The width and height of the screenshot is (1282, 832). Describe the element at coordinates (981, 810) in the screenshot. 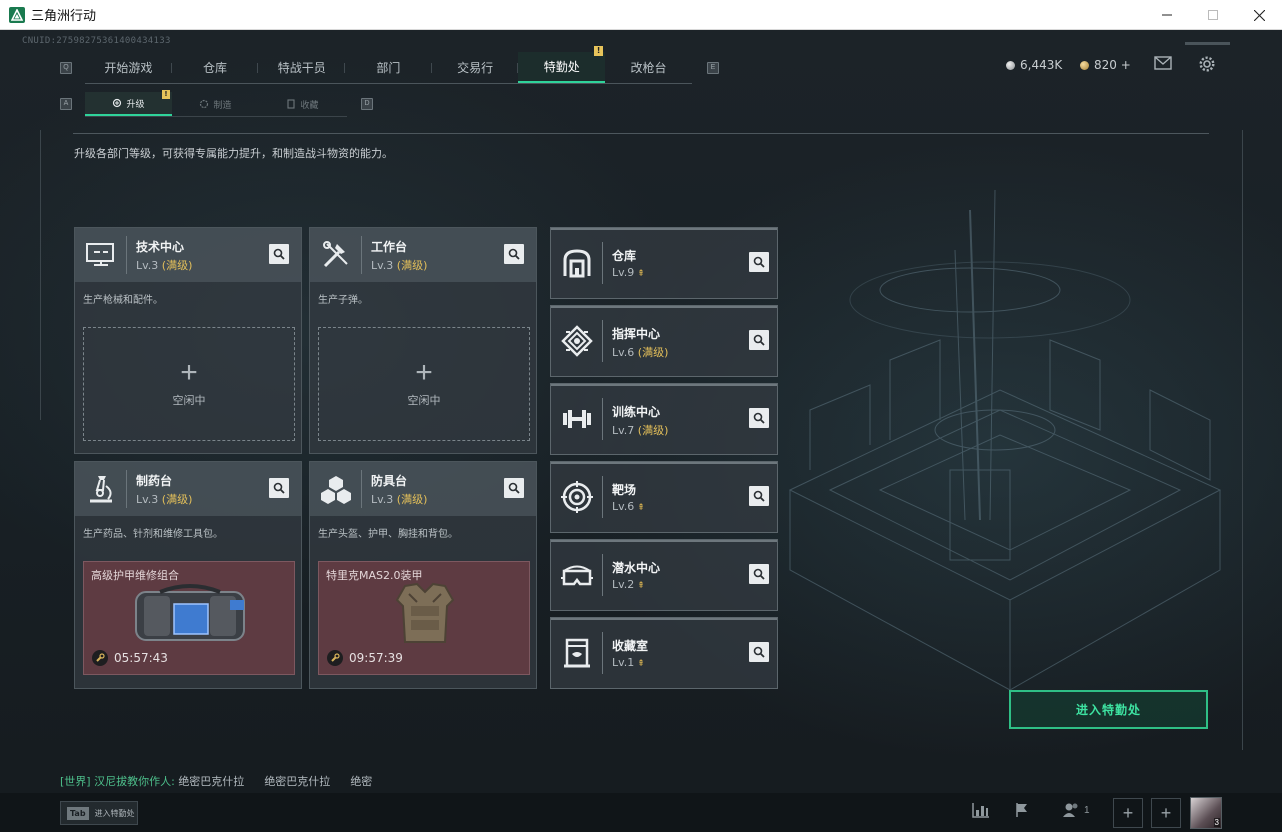

I see `stats-icon` at that location.